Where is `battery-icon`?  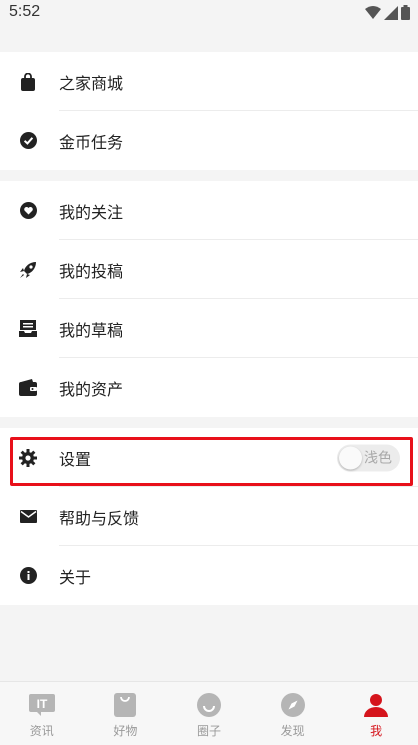 battery-icon is located at coordinates (405, 12).